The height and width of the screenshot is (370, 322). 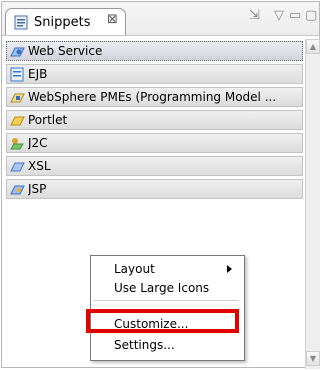 What do you see at coordinates (162, 288) in the screenshot?
I see `menu-item-label: Use Large Icons` at bounding box center [162, 288].